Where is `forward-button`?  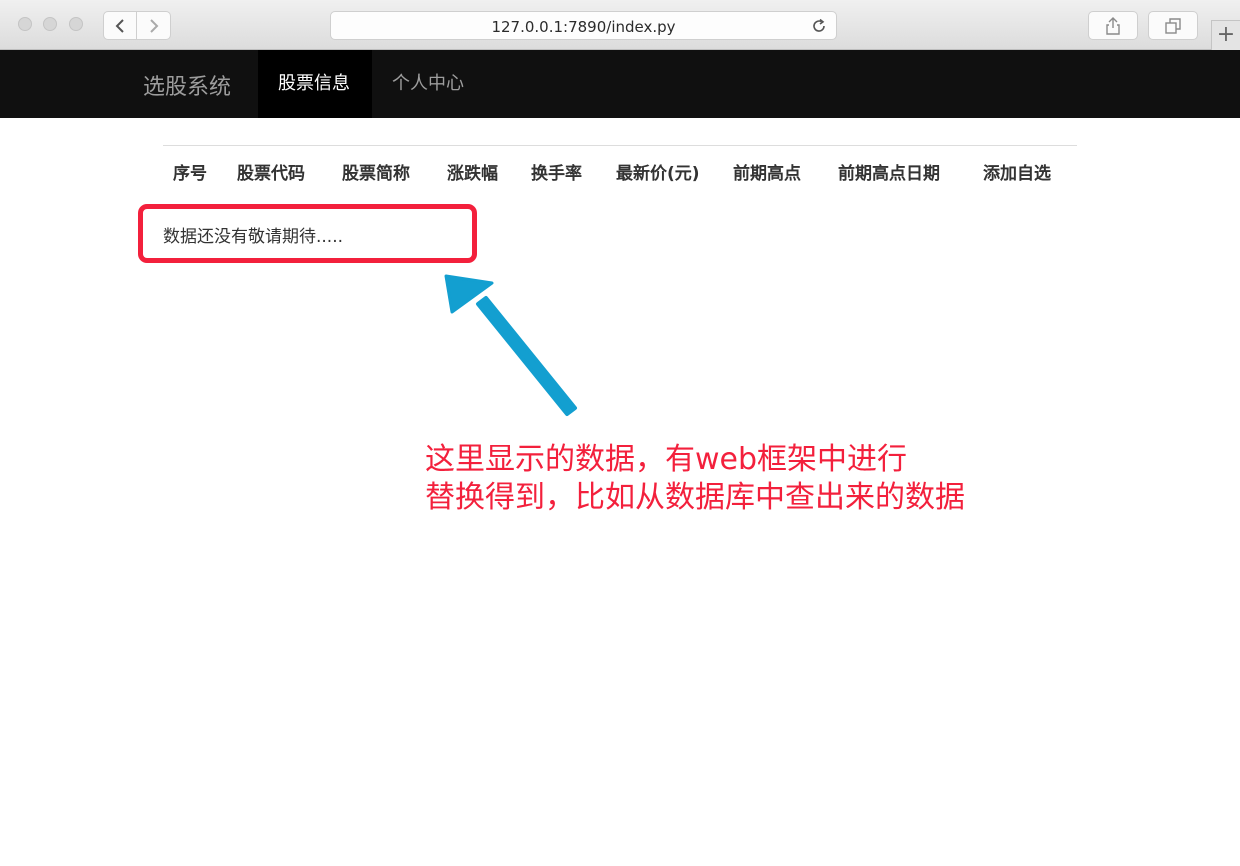 forward-button is located at coordinates (154, 25).